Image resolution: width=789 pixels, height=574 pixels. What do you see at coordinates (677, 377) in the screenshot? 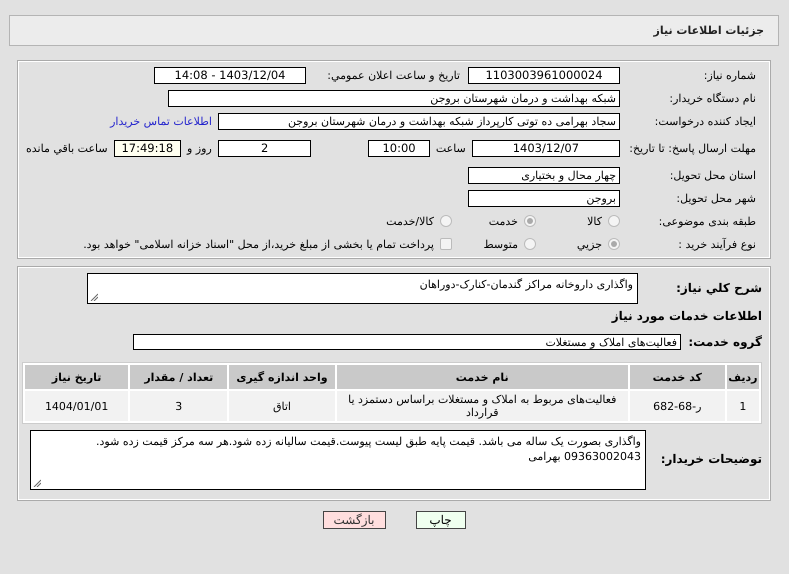
I see `column-header: کد خدمت` at bounding box center [677, 377].